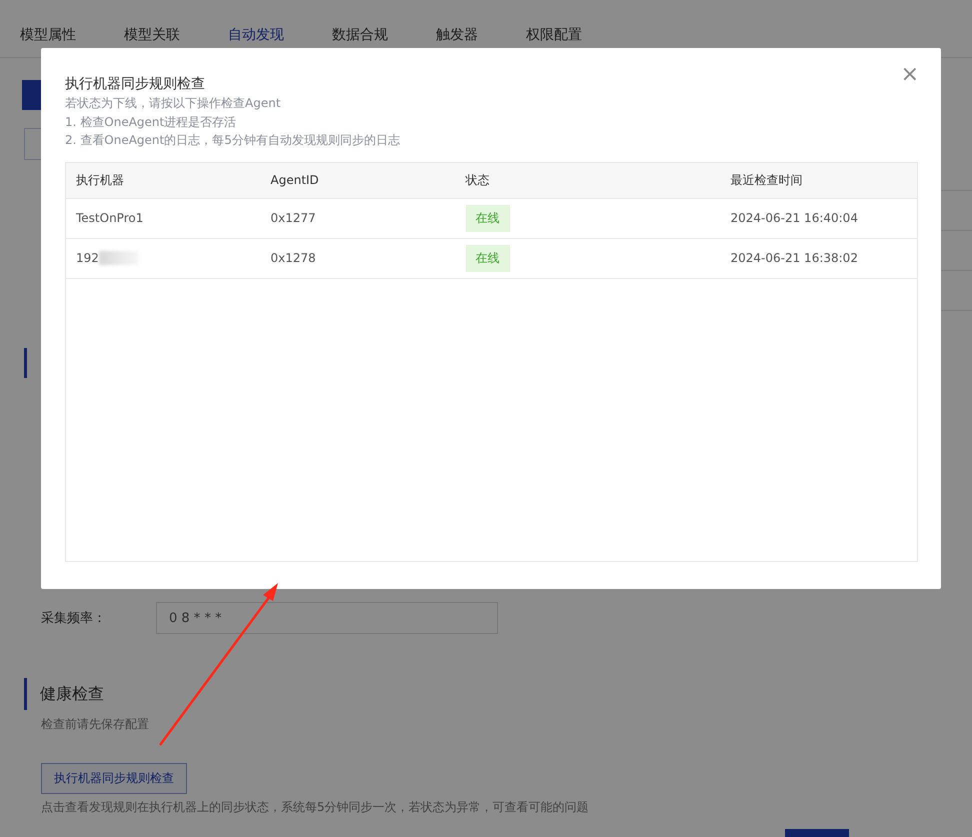 This screenshot has width=972, height=837. Describe the element at coordinates (163, 180) in the screenshot. I see `column-header: 执行机器` at that location.